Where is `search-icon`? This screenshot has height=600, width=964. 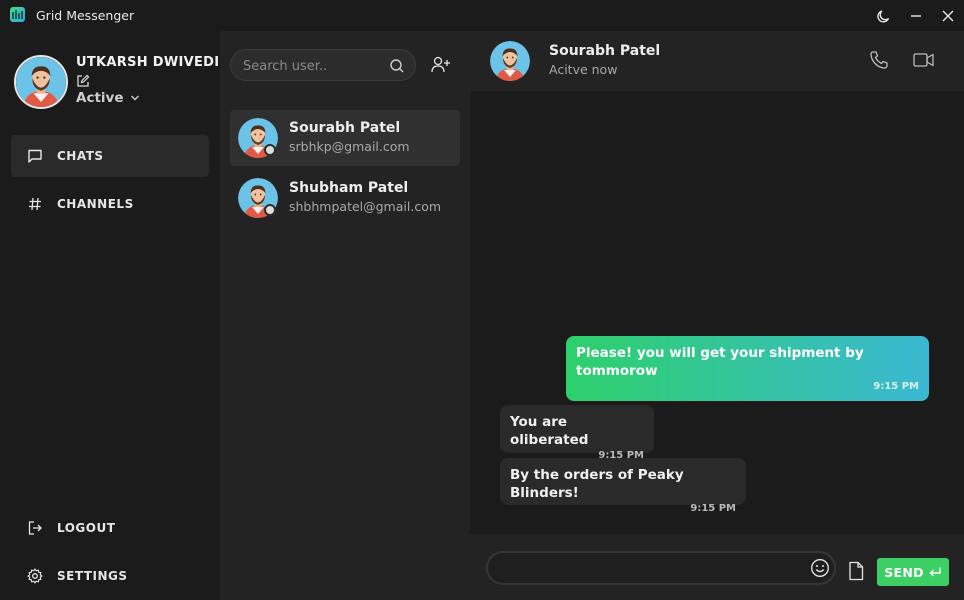
search-icon is located at coordinates (397, 66).